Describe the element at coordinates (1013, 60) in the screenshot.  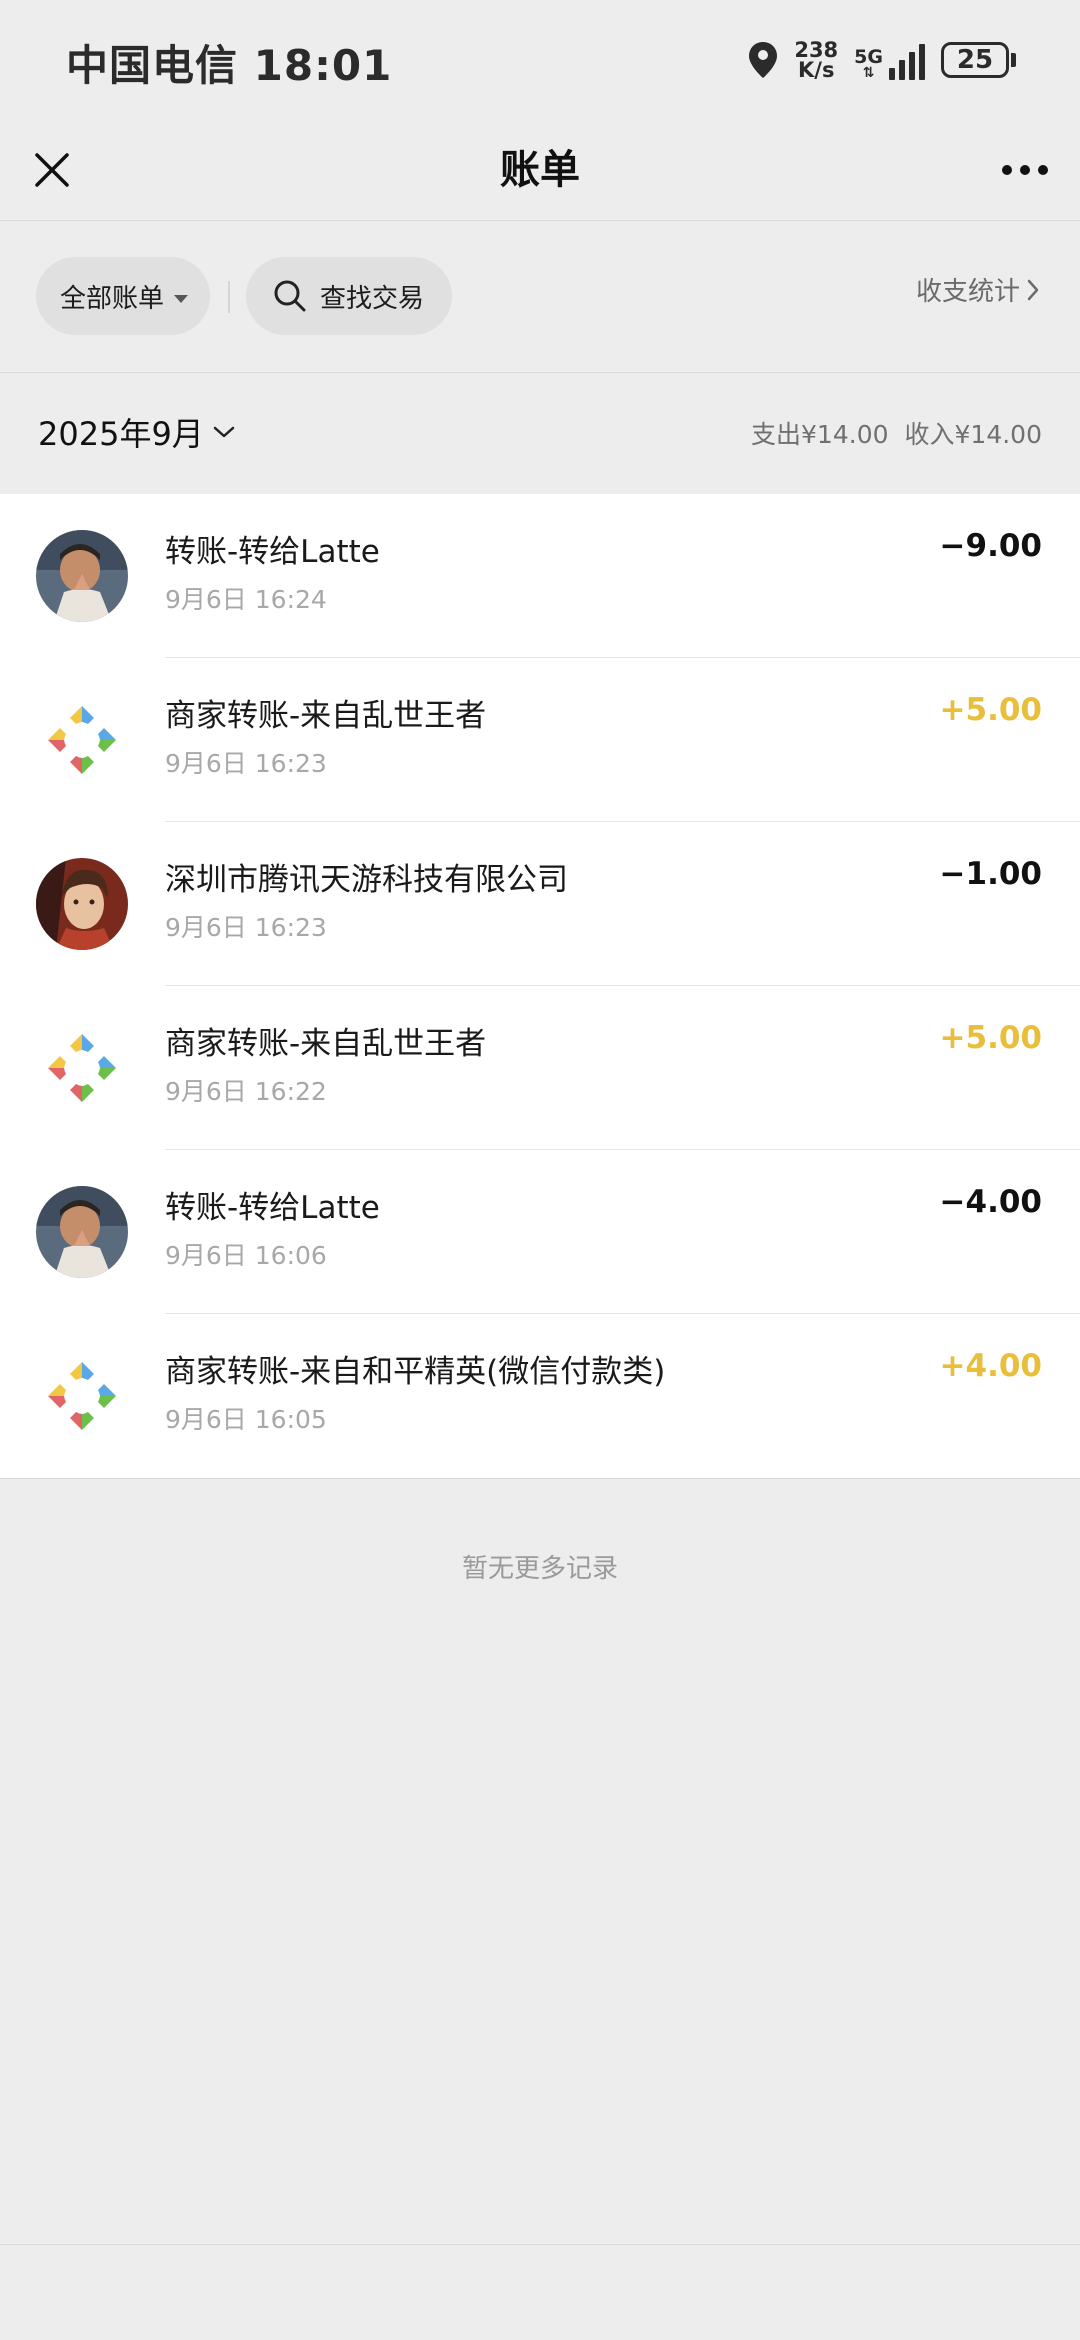
I see `battery-tip` at that location.